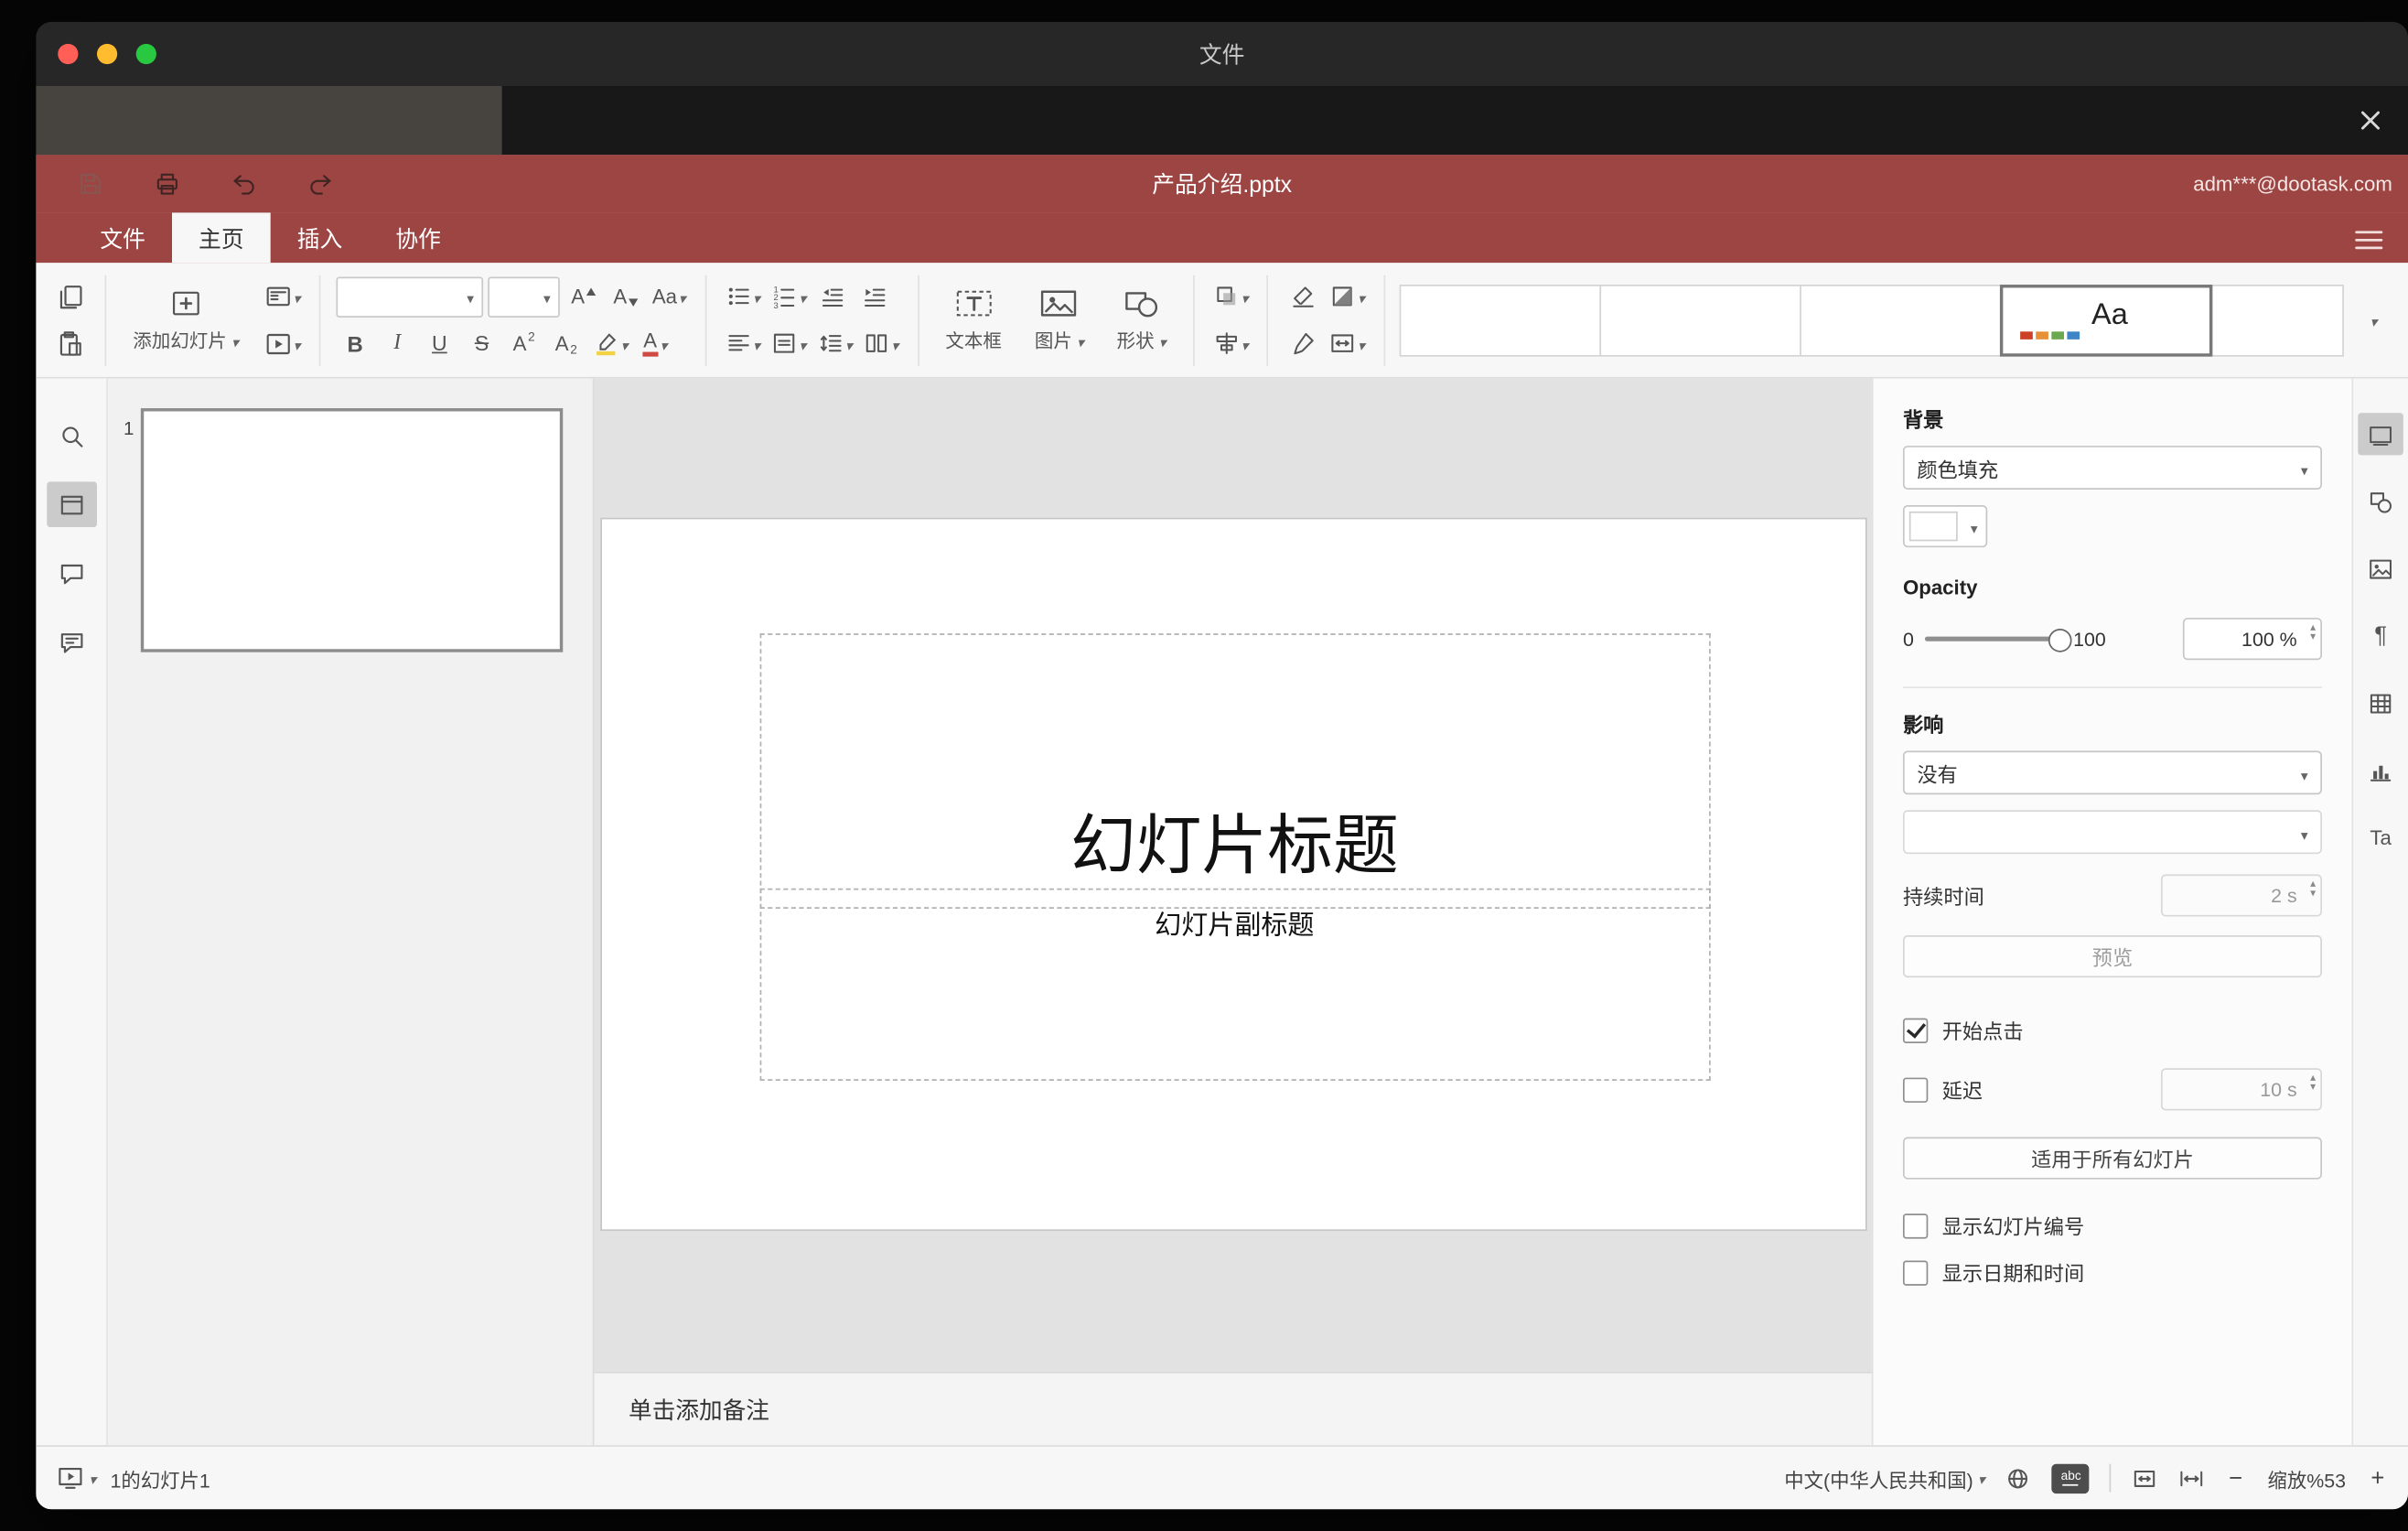 Image resolution: width=2408 pixels, height=1531 pixels. What do you see at coordinates (71, 435) in the screenshot?
I see `search-icon` at bounding box center [71, 435].